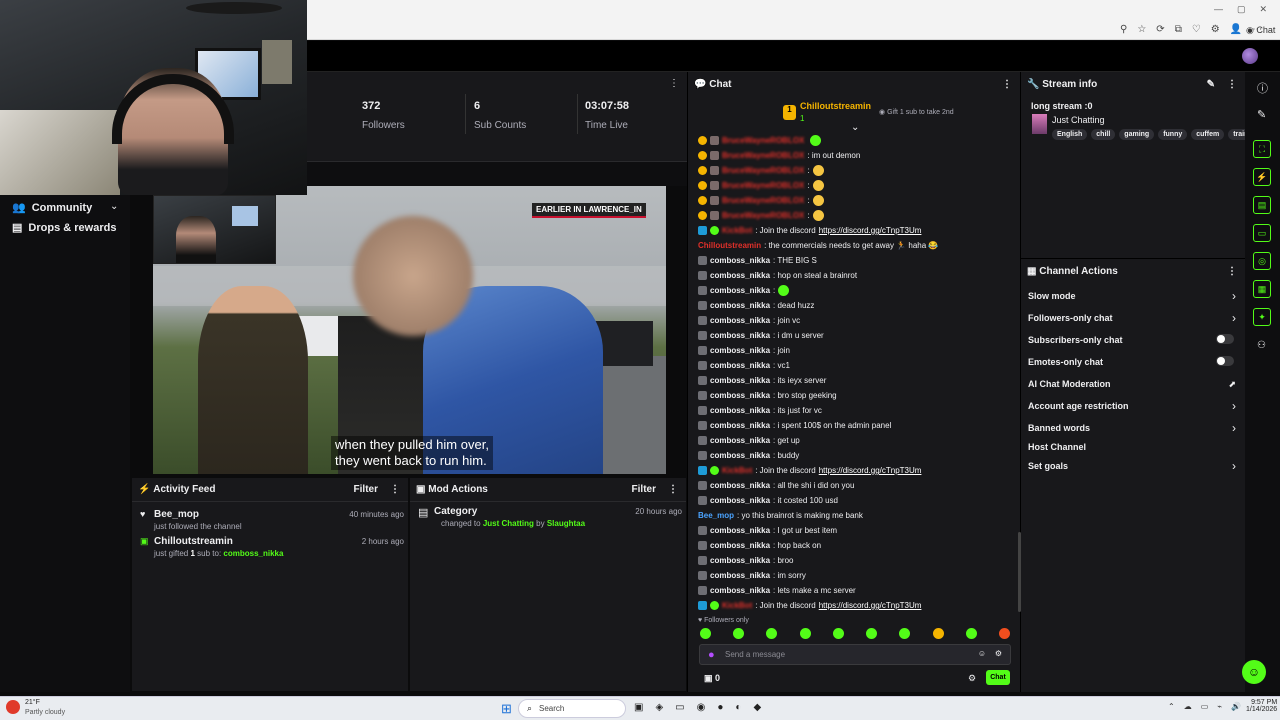 This screenshot has height=720, width=1280. Describe the element at coordinates (858, 140) in the screenshot. I see `chat-message: BruceWayneROBLOX` at that location.